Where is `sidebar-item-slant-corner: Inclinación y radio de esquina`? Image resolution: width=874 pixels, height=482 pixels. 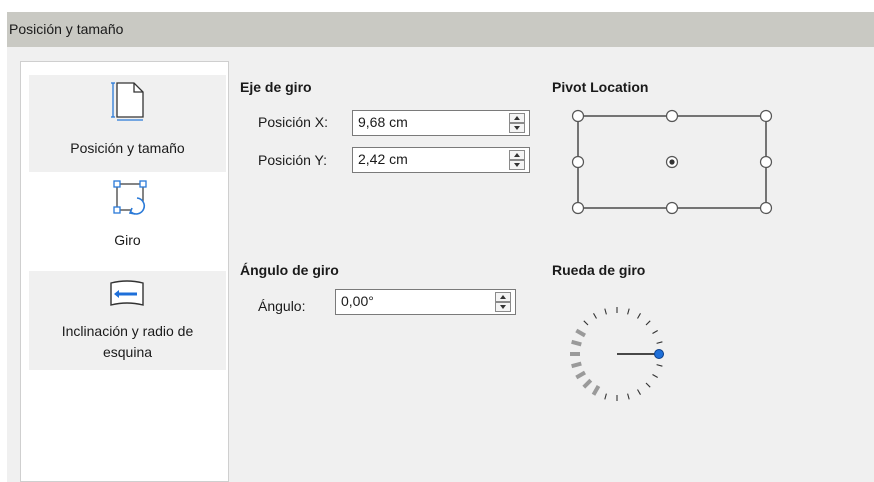 sidebar-item-slant-corner: Inclinación y radio de esquina is located at coordinates (127, 320).